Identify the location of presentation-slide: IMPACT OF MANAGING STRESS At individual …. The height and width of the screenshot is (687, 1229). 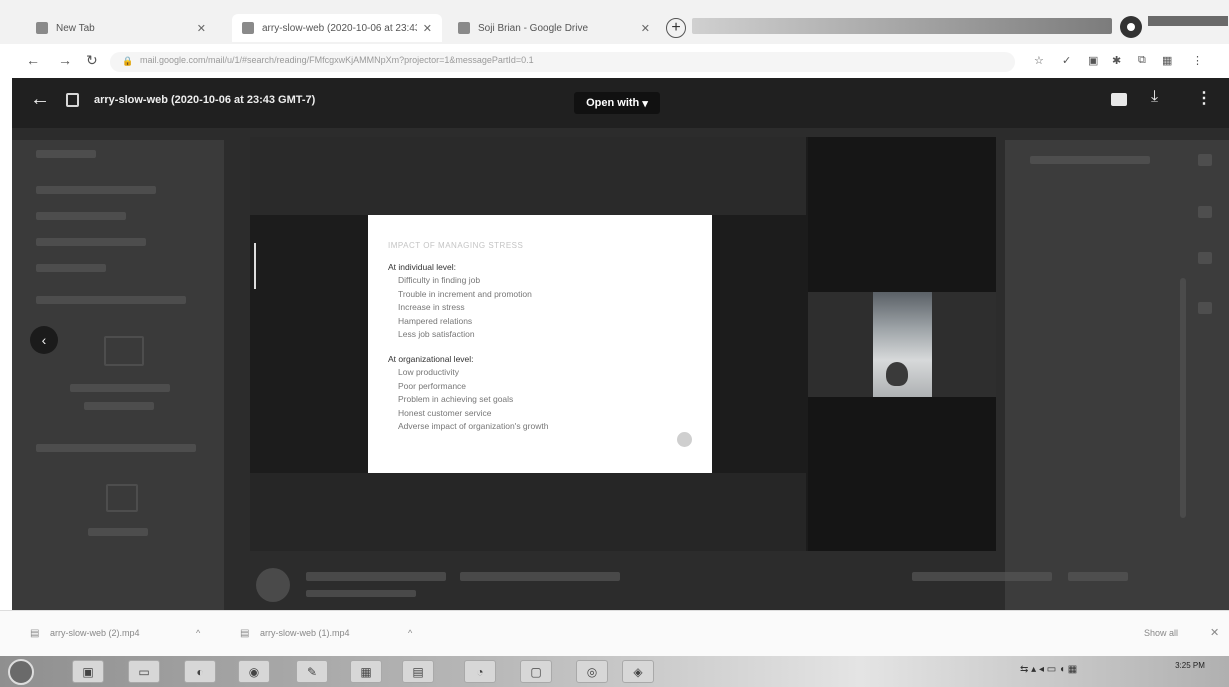
(540, 344).